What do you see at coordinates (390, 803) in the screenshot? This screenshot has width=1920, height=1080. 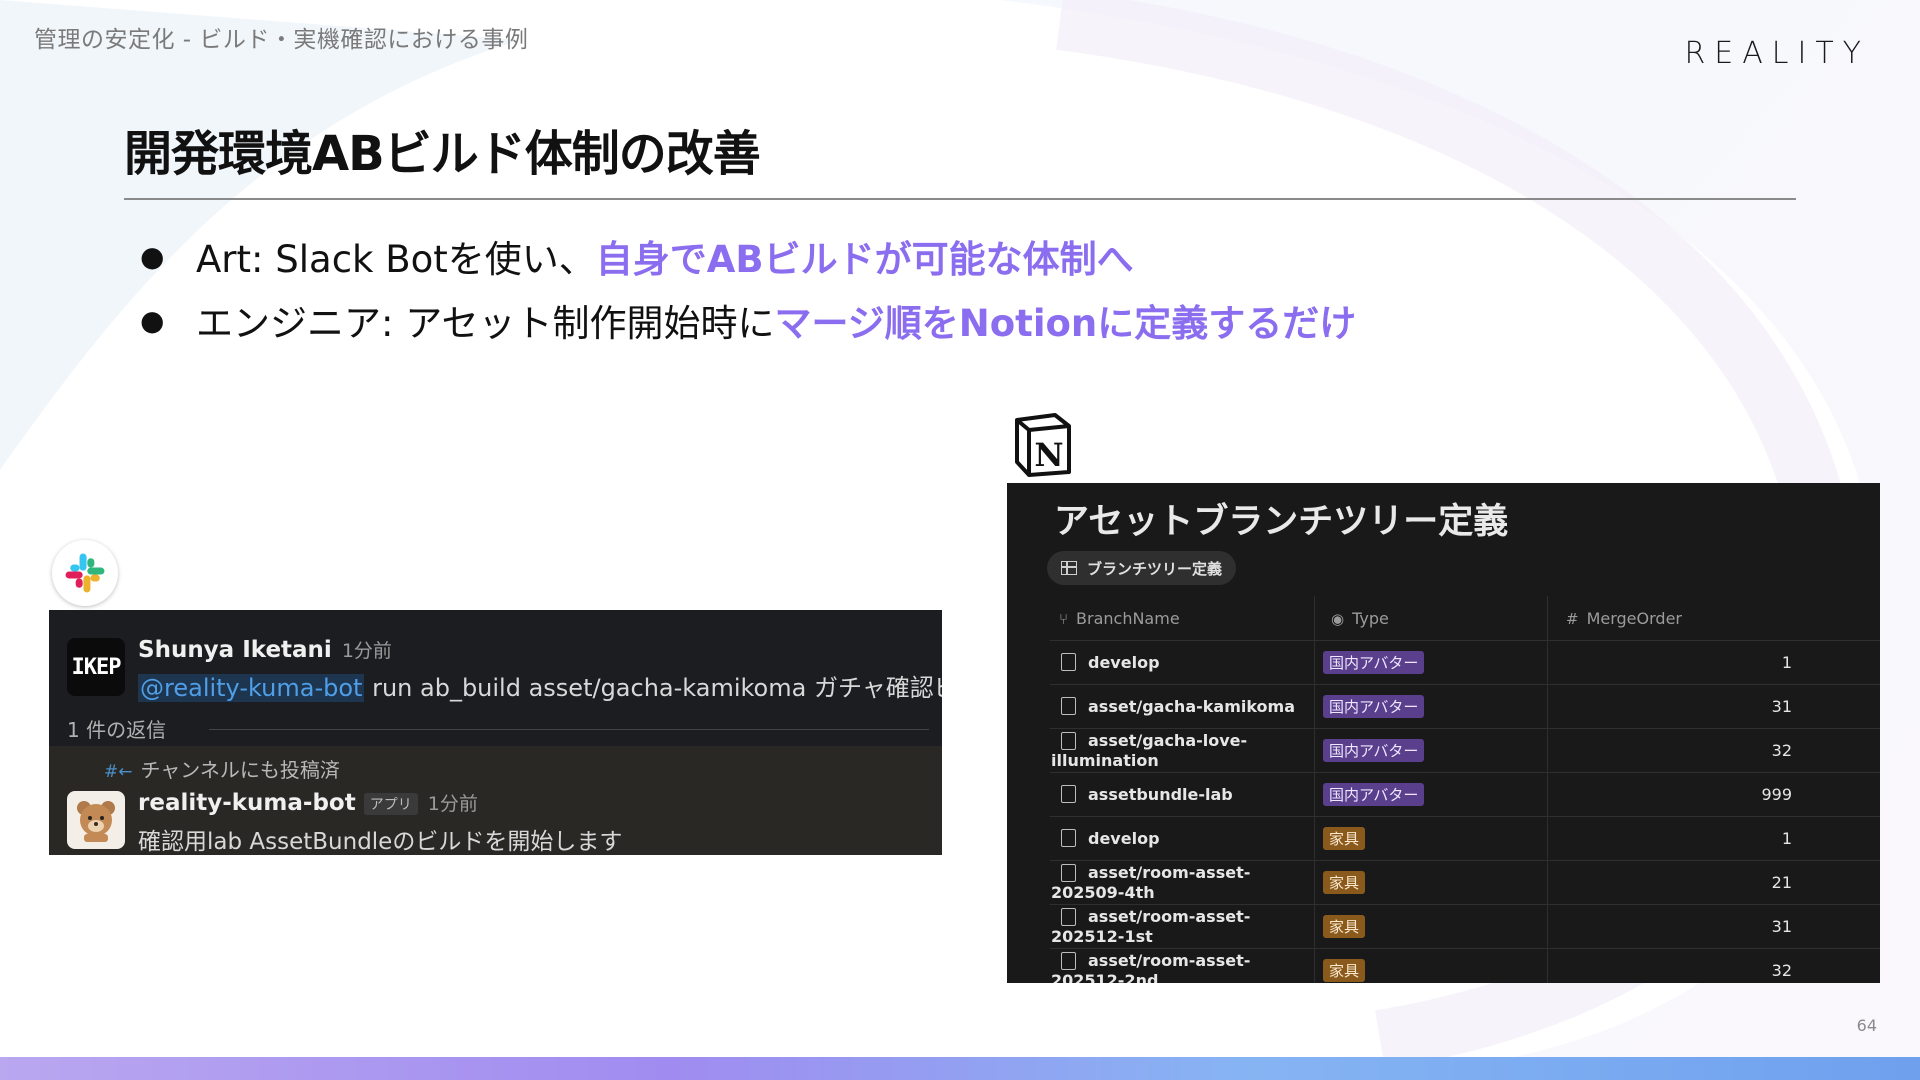 I see `app-badge: アプリ` at bounding box center [390, 803].